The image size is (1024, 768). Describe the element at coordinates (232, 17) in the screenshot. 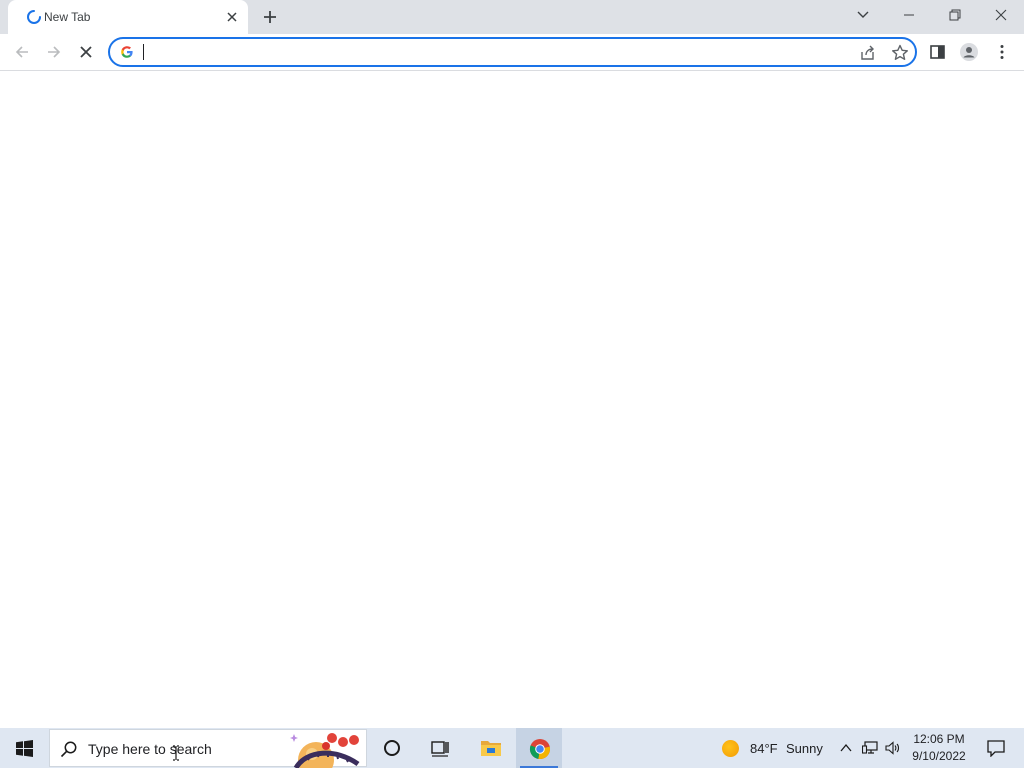

I see `close-icon` at that location.